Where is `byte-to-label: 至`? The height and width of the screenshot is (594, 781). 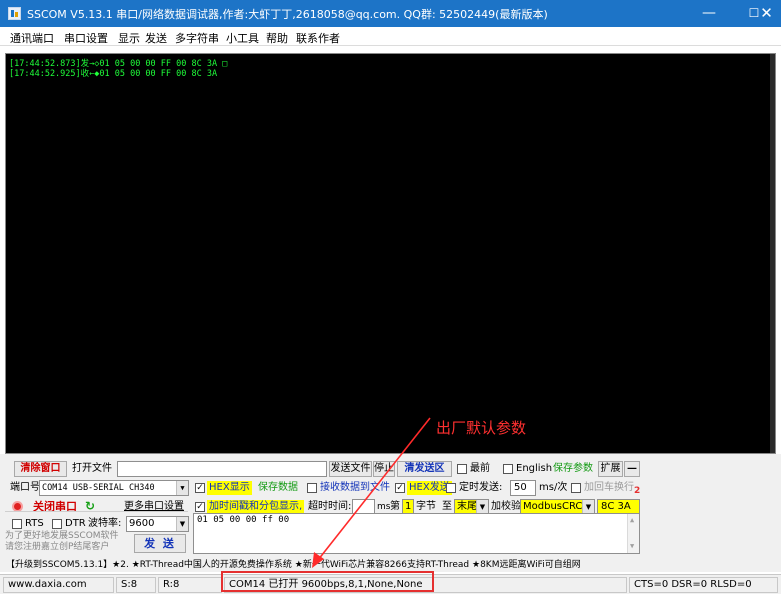
byte-to-label: 至 is located at coordinates (447, 506).